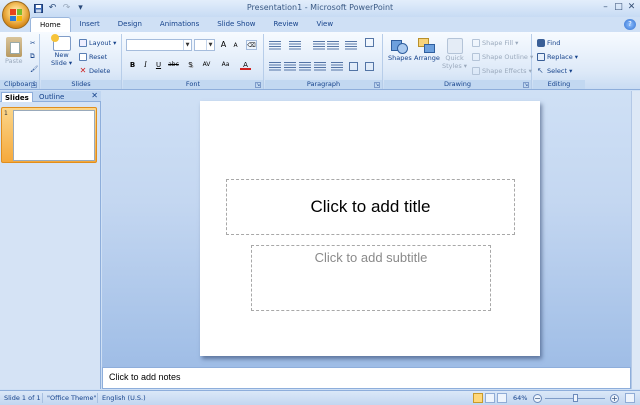  I want to click on vertical-scrollbar, so click(635, 229).